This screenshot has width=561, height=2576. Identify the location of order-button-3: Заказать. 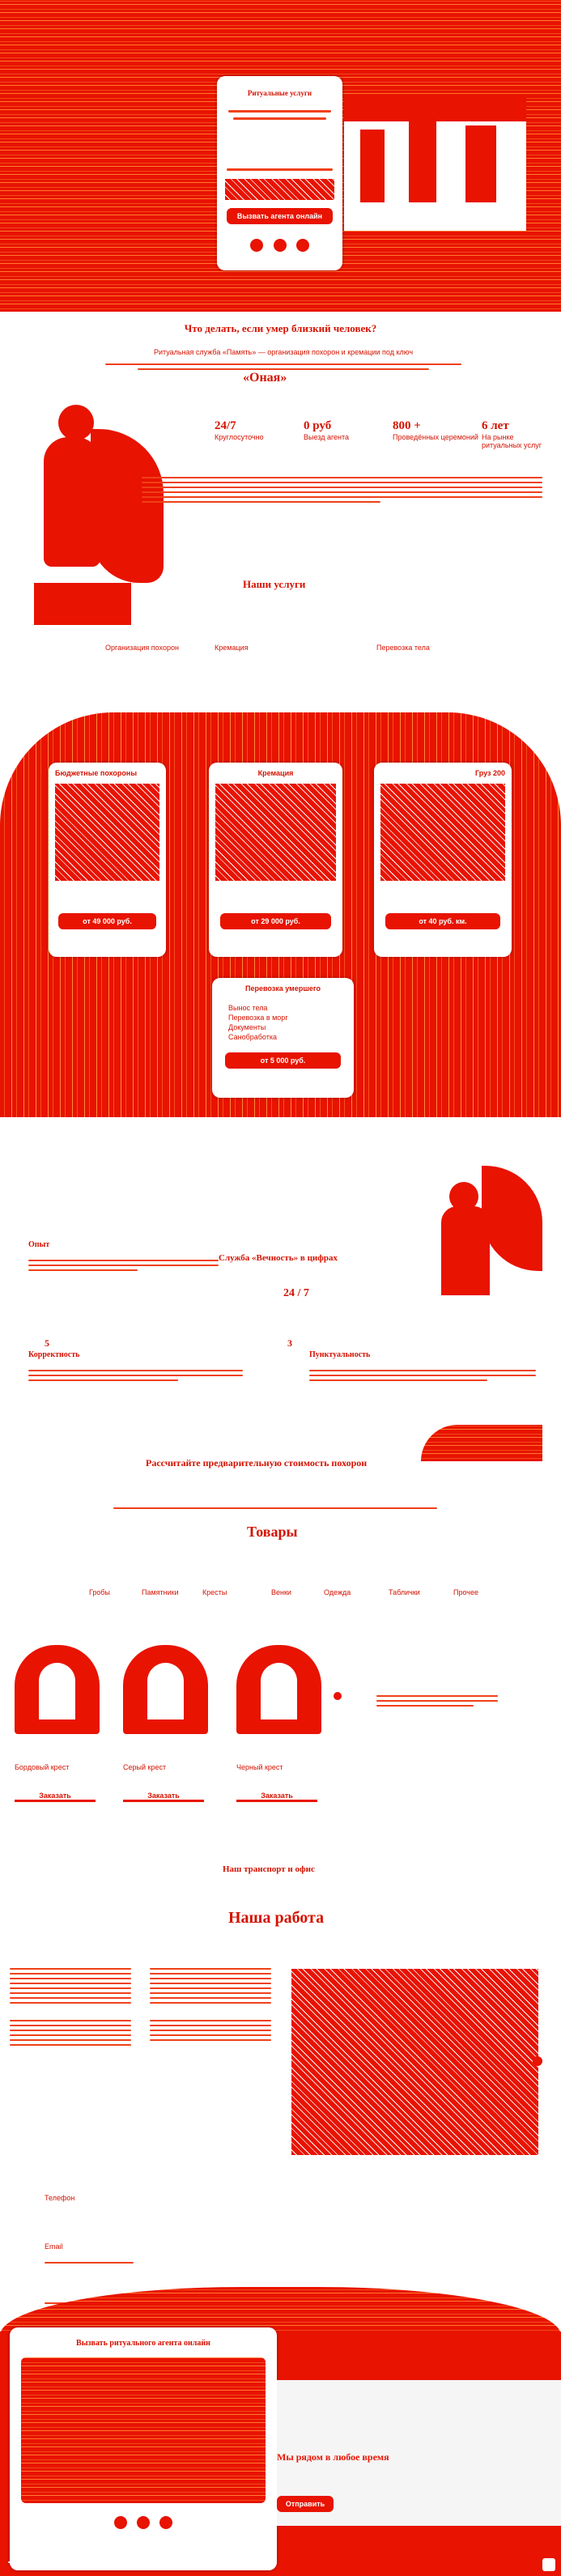
(276, 1797).